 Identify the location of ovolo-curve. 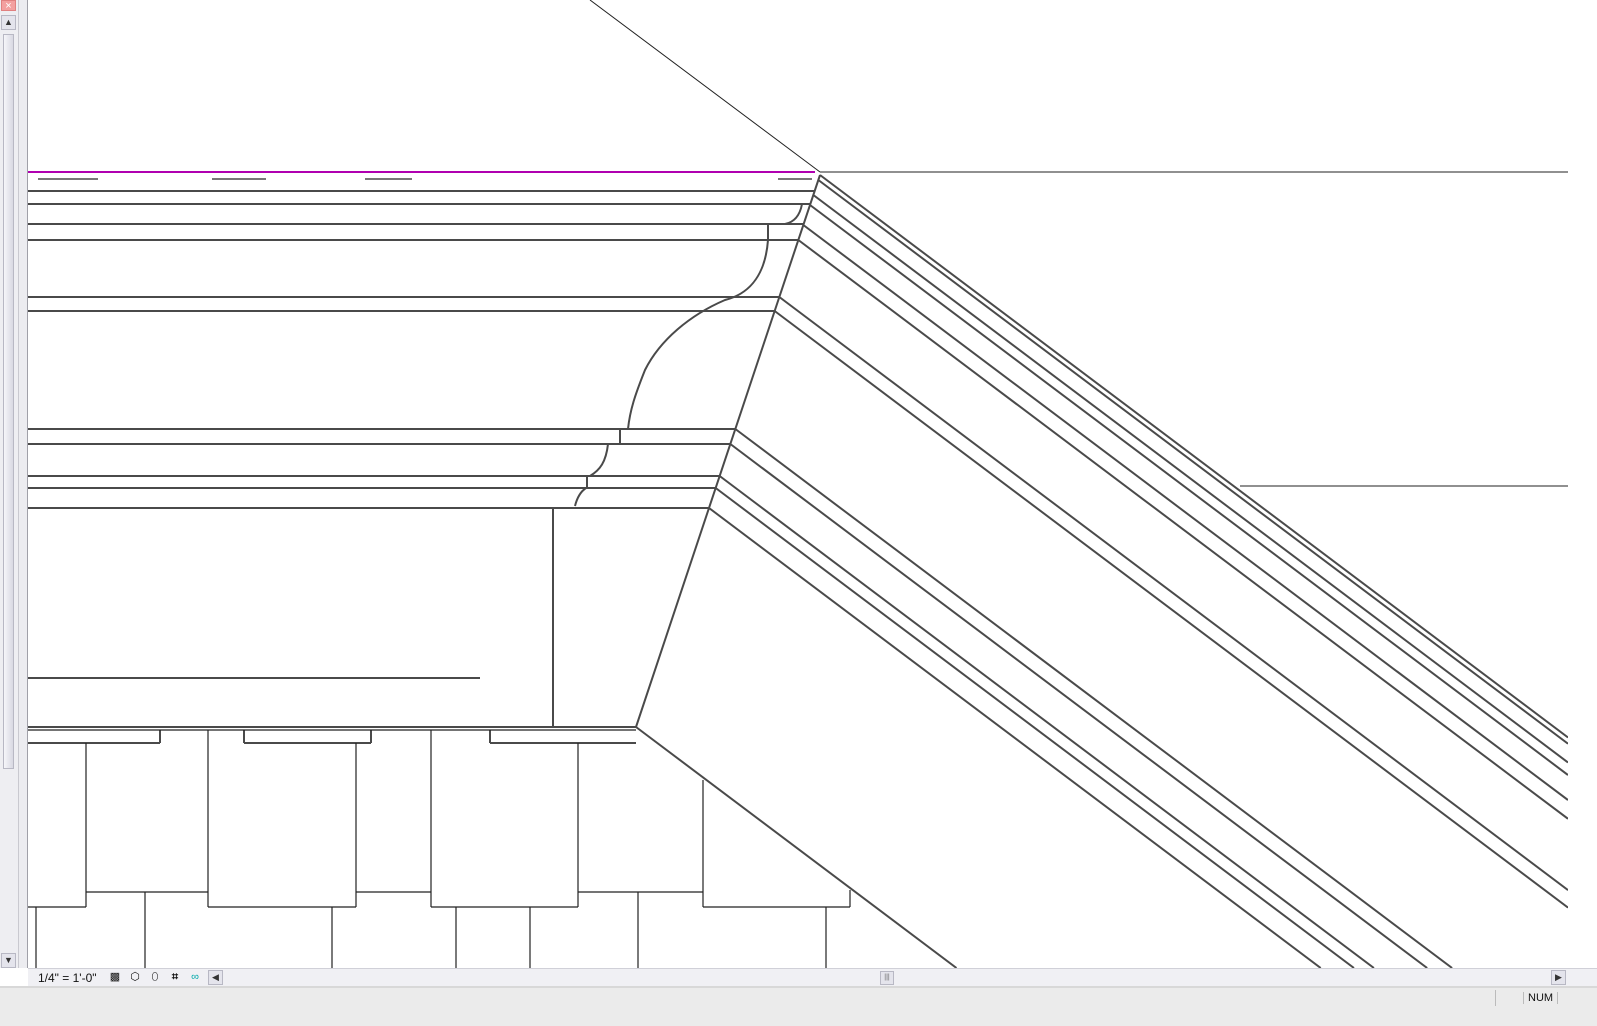
(793, 214).